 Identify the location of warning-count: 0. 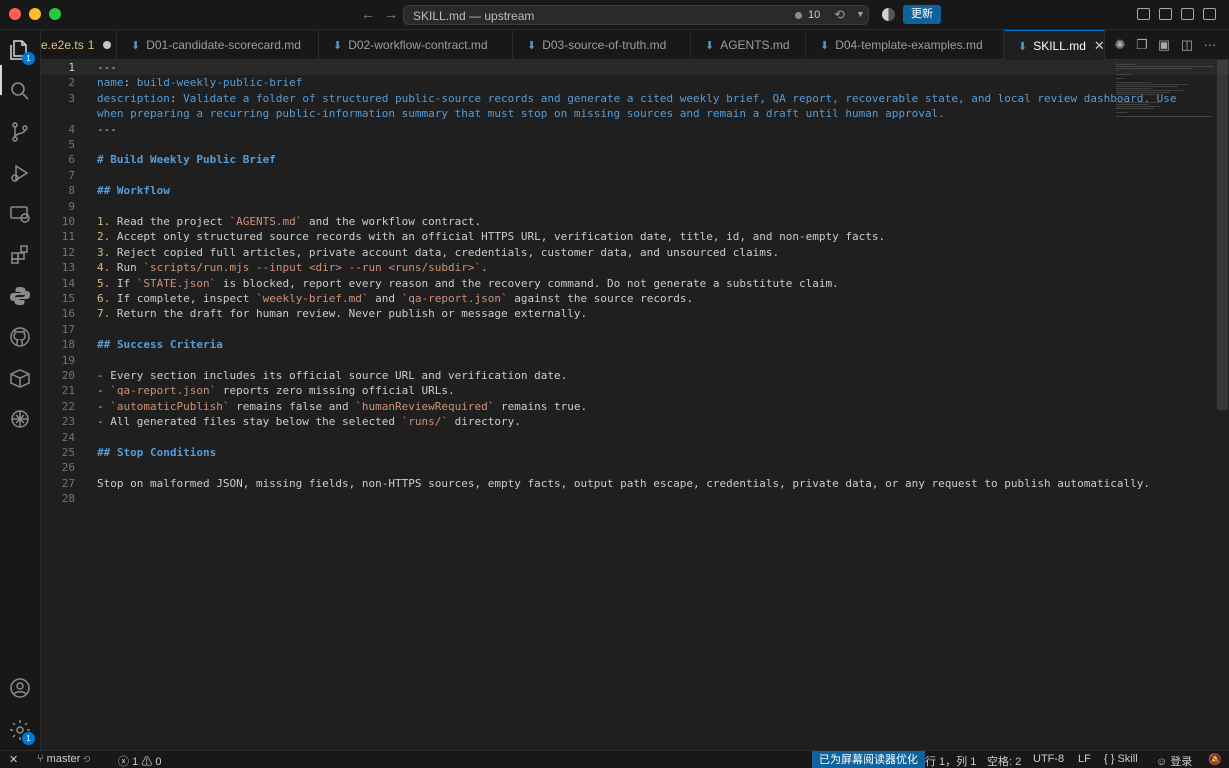
(158, 762).